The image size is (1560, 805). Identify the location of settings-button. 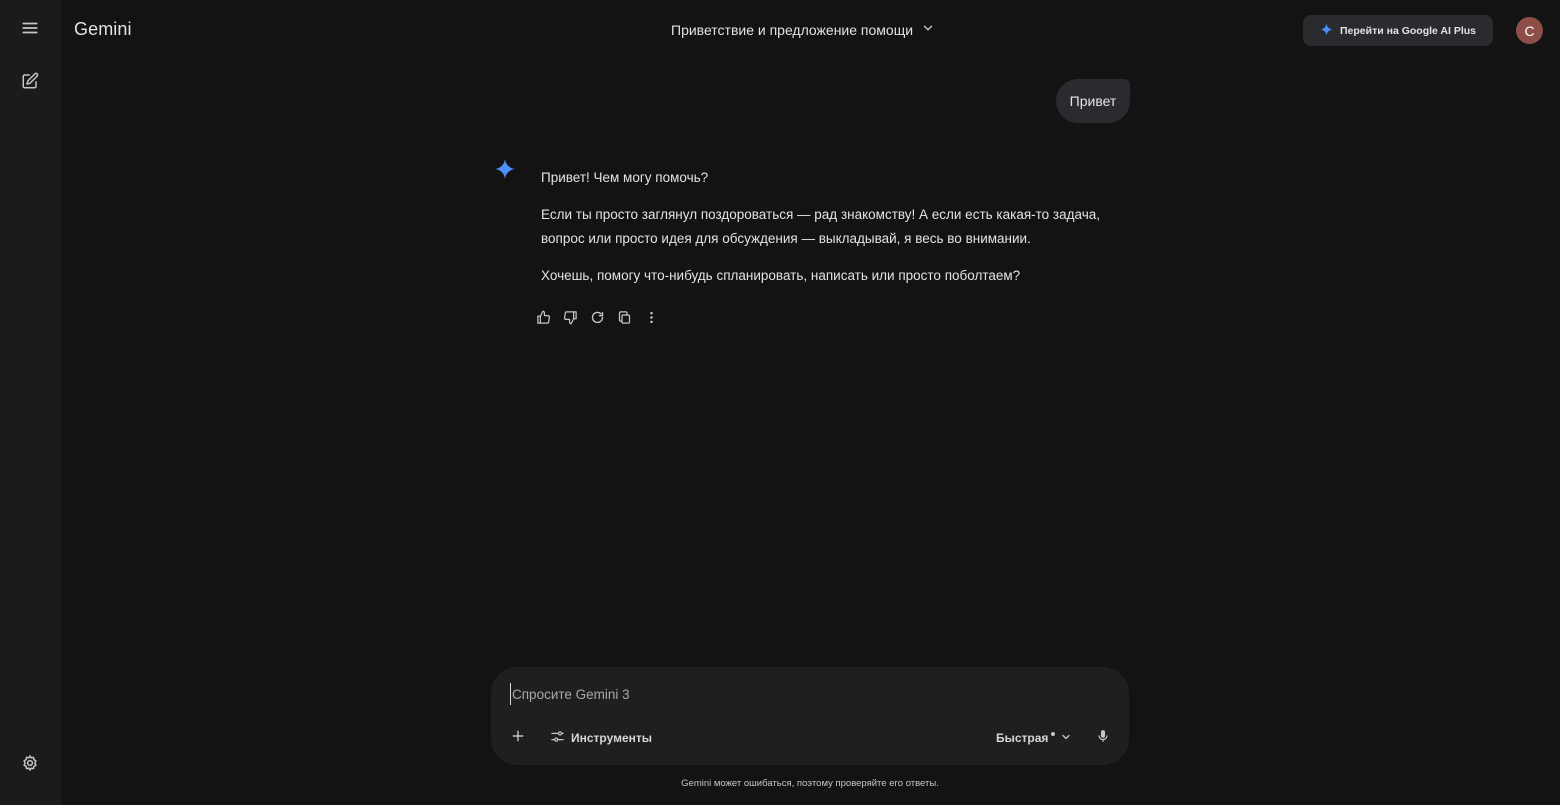
(30, 765).